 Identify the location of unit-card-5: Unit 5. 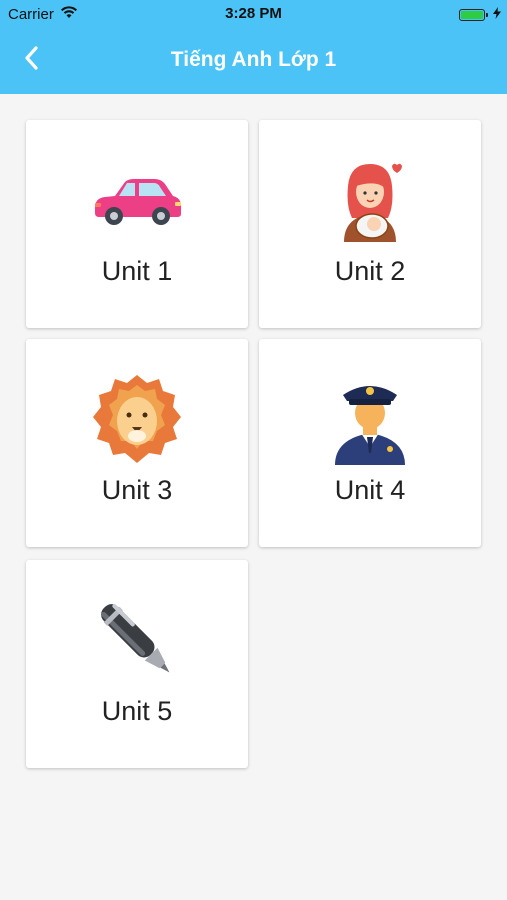
(137, 664).